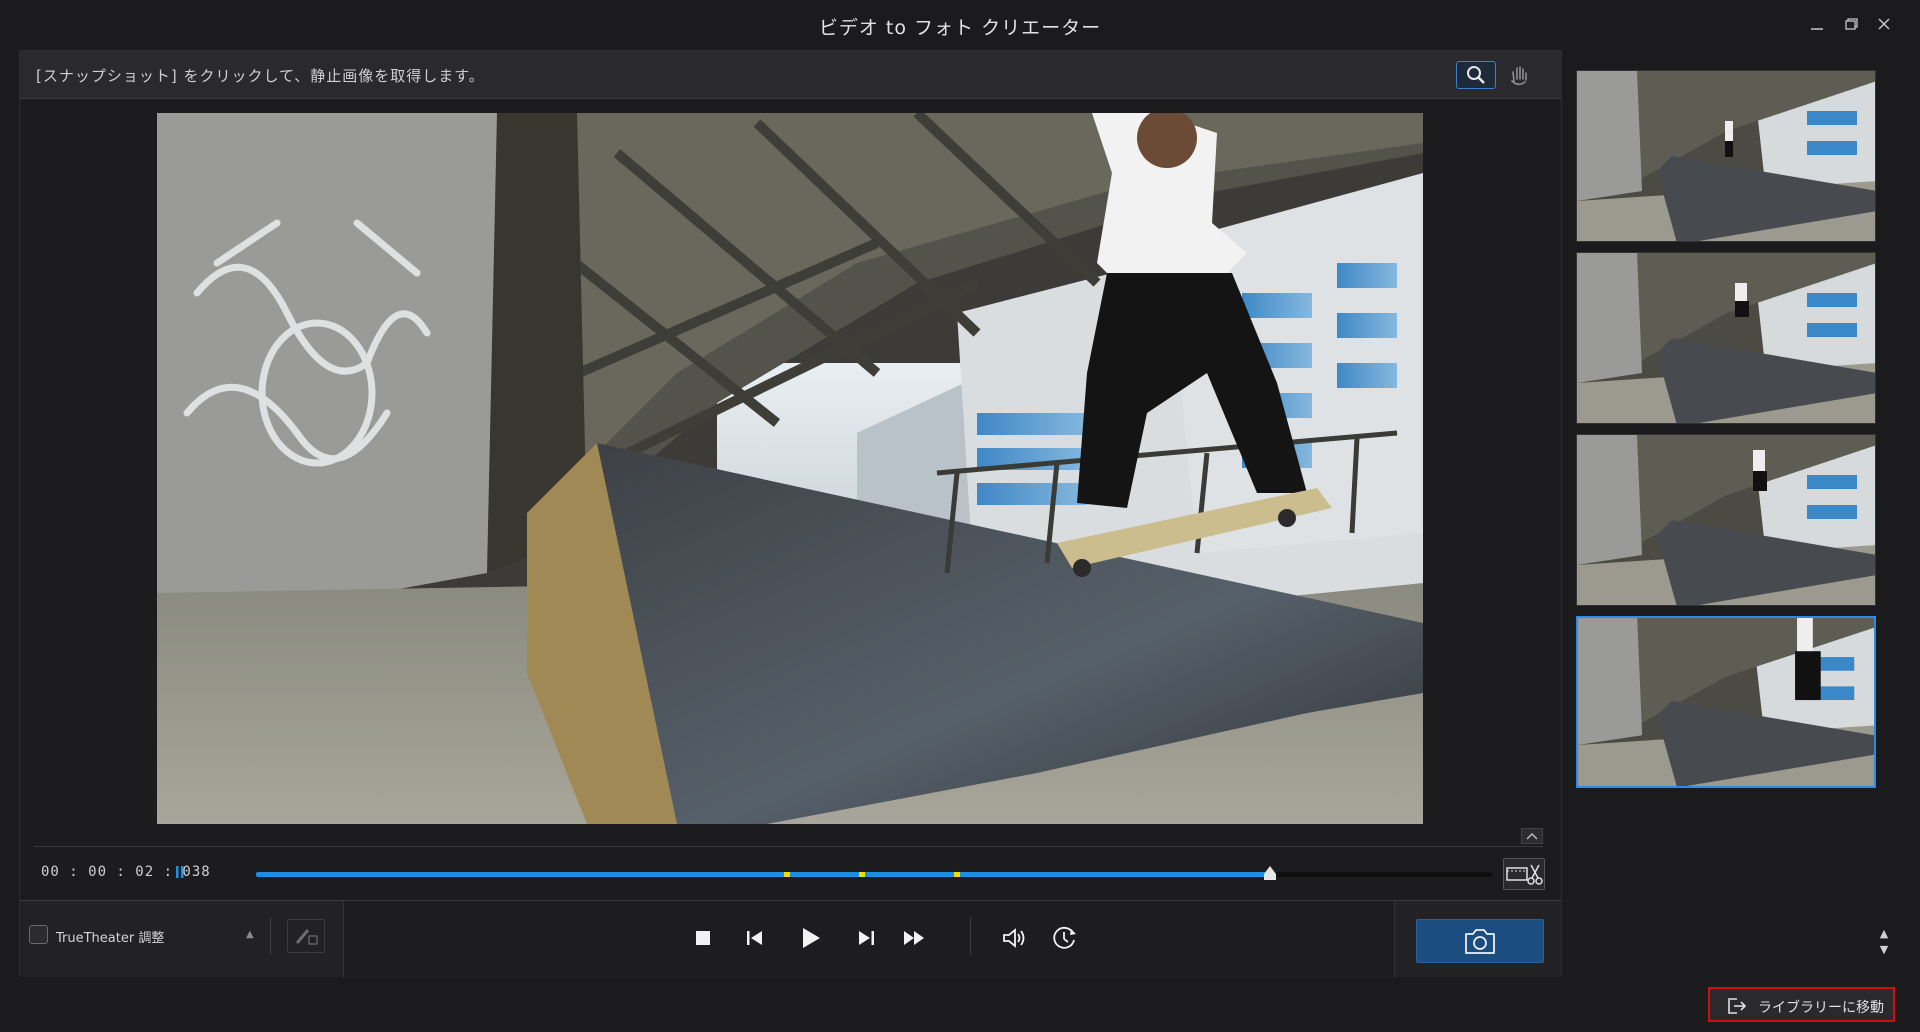 This screenshot has width=1920, height=1032. What do you see at coordinates (180, 872) in the screenshot?
I see `pause-indicator-icon` at bounding box center [180, 872].